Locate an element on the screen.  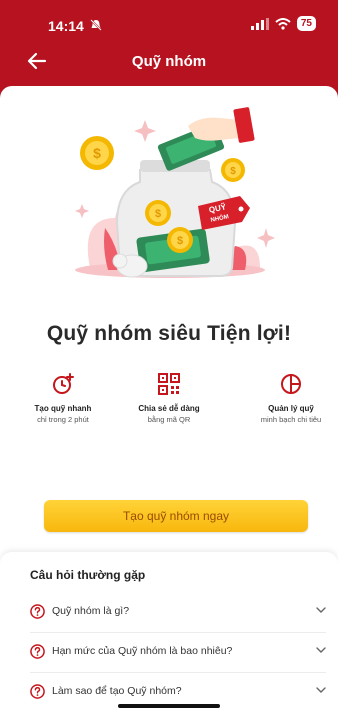
feature-title: Chia sẻ dễ dàng is located at coordinates (169, 408).